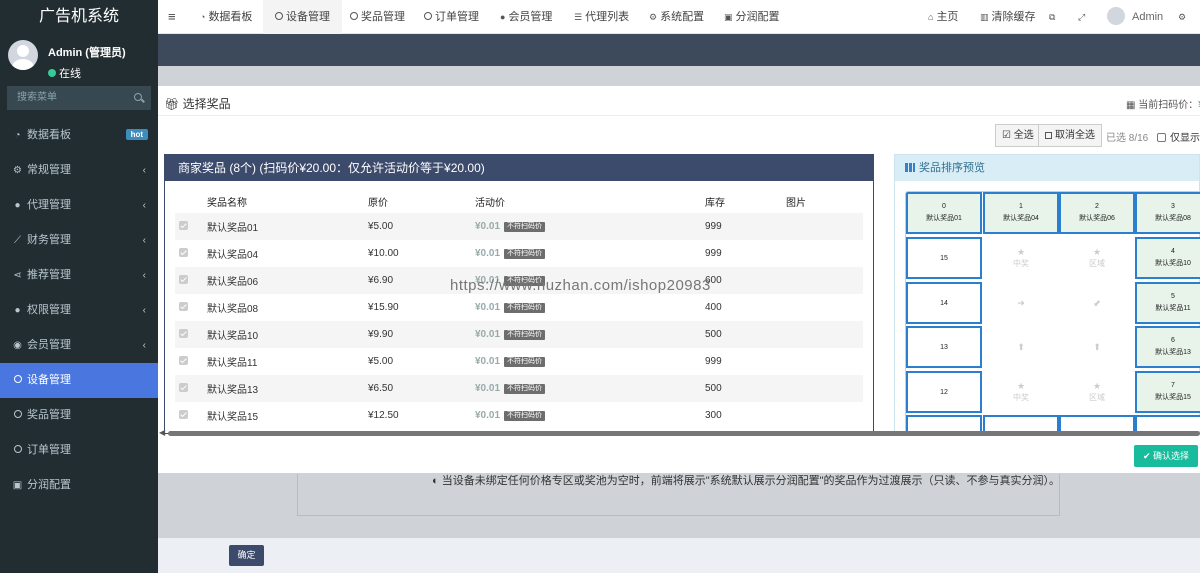  I want to click on online-dot-icon, so click(52, 73).